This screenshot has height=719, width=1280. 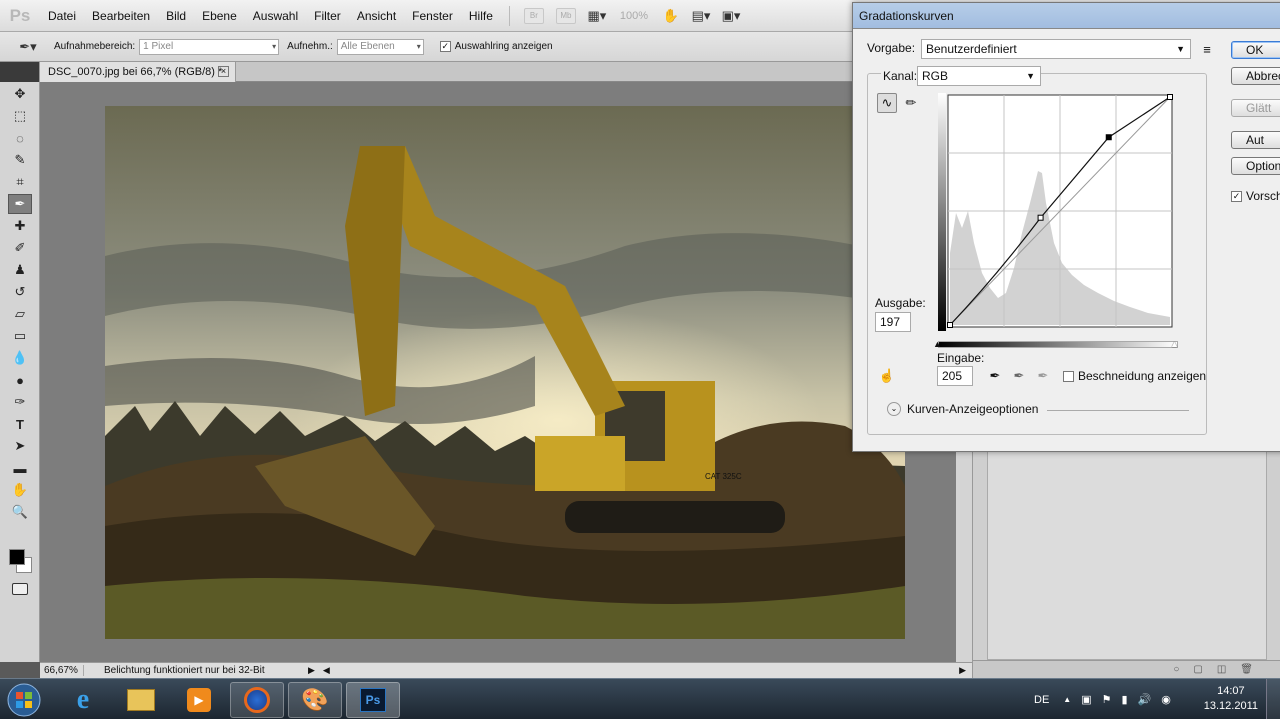 What do you see at coordinates (373, 700) in the screenshot?
I see `photoshop-taskbar-icon: Ps` at bounding box center [373, 700].